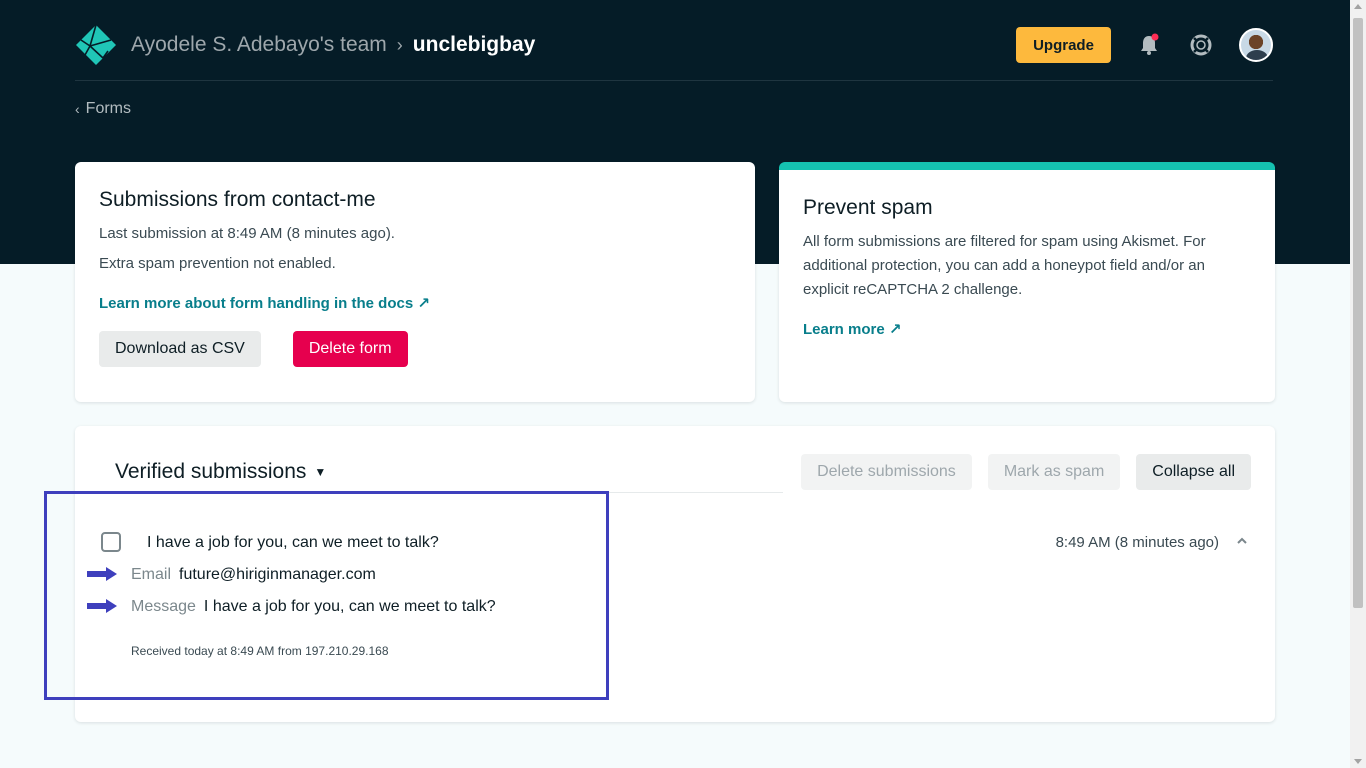 This screenshot has width=1366, height=768. I want to click on help-lifebuoy-icon, so click(1201, 45).